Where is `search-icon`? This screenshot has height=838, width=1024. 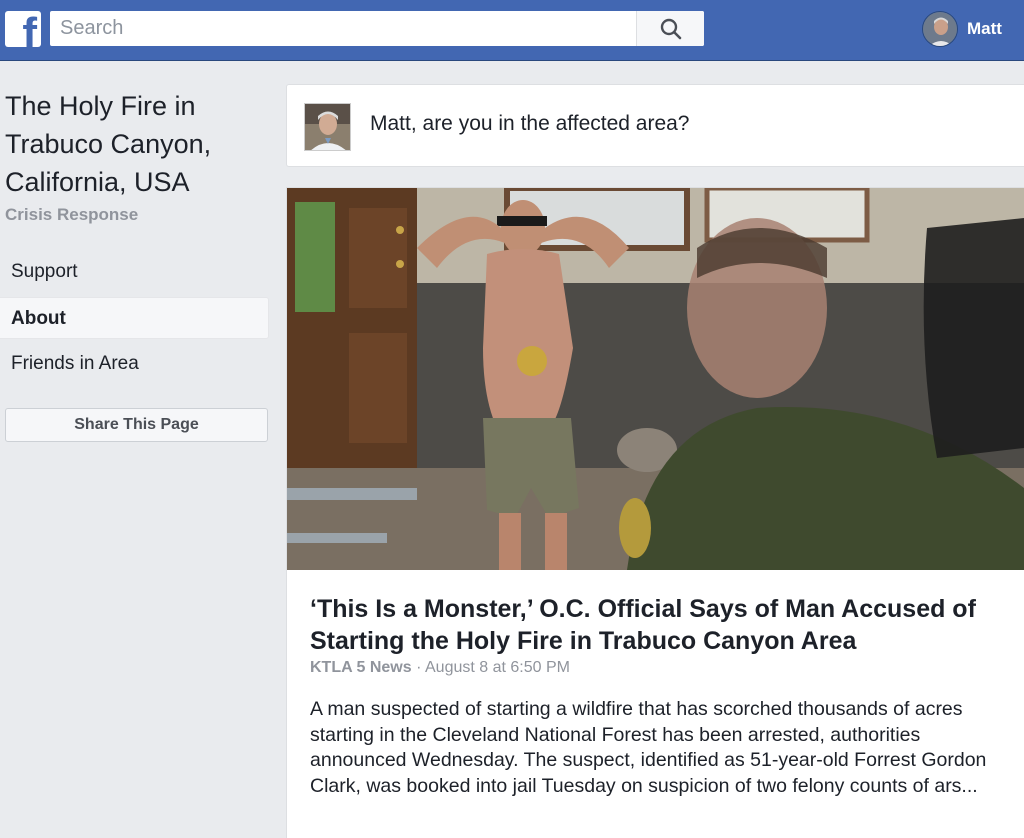 search-icon is located at coordinates (670, 28).